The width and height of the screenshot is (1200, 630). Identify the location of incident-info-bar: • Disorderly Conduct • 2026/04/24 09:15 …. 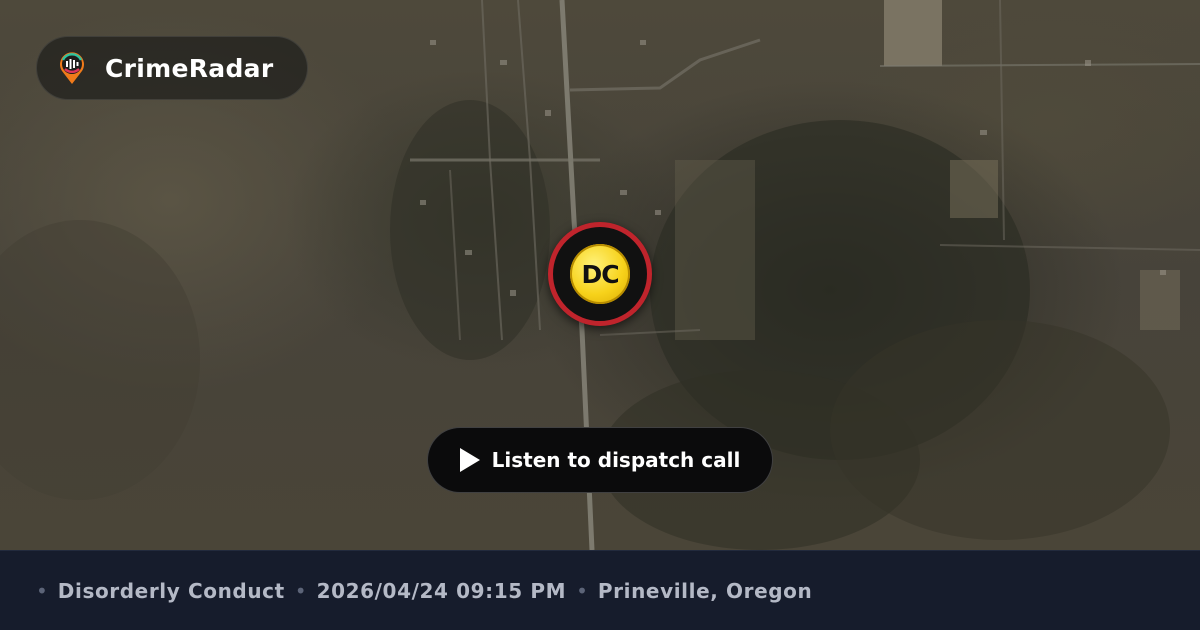
(600, 590).